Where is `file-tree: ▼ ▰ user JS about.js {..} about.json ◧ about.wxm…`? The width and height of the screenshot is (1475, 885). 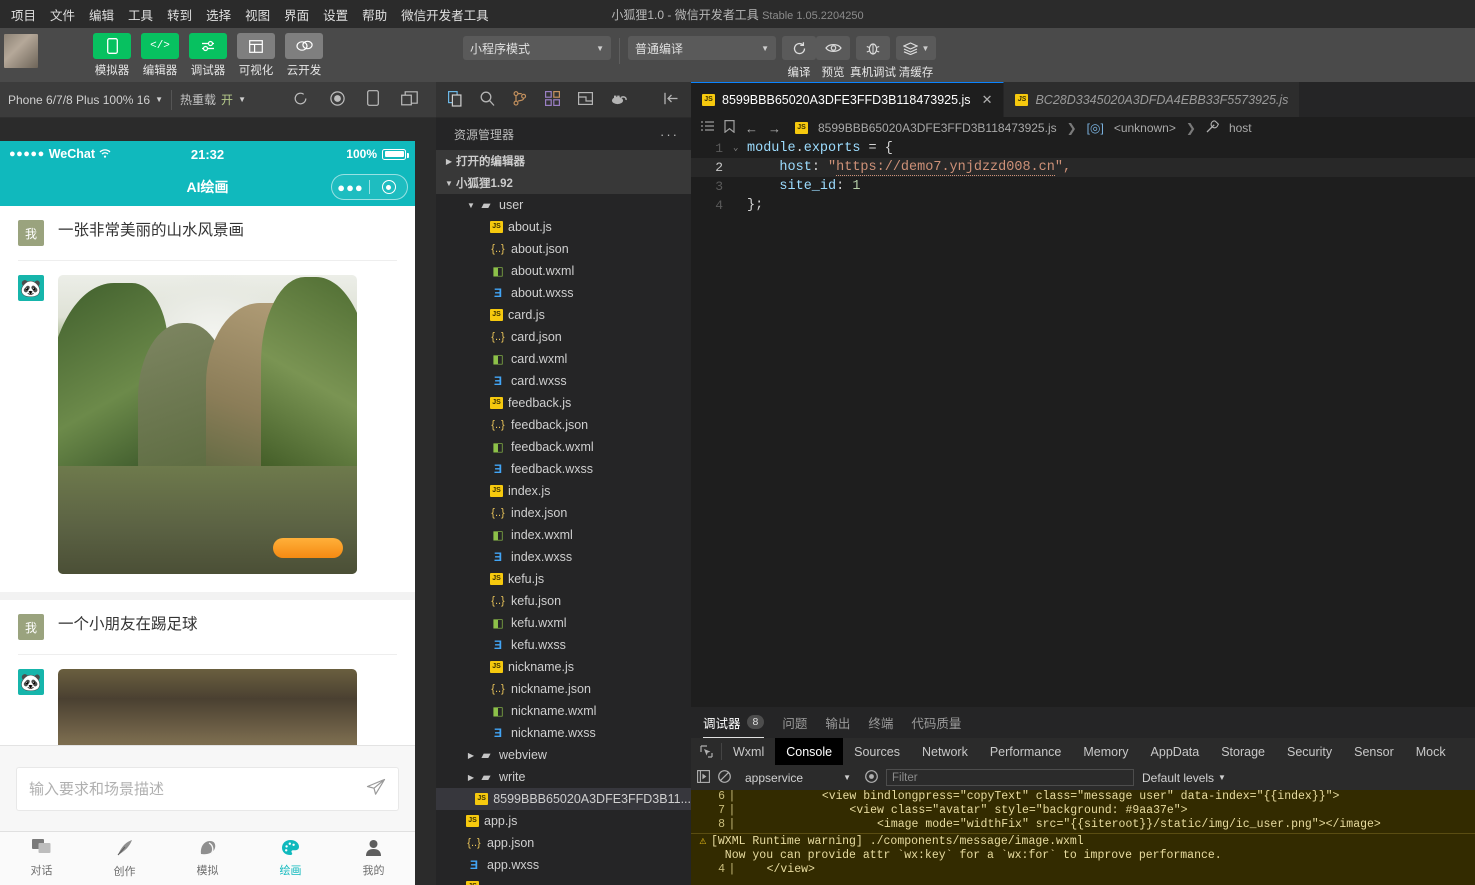 file-tree: ▼ ▰ user JS about.js {..} about.json ◧ about.wxm… is located at coordinates (563, 539).